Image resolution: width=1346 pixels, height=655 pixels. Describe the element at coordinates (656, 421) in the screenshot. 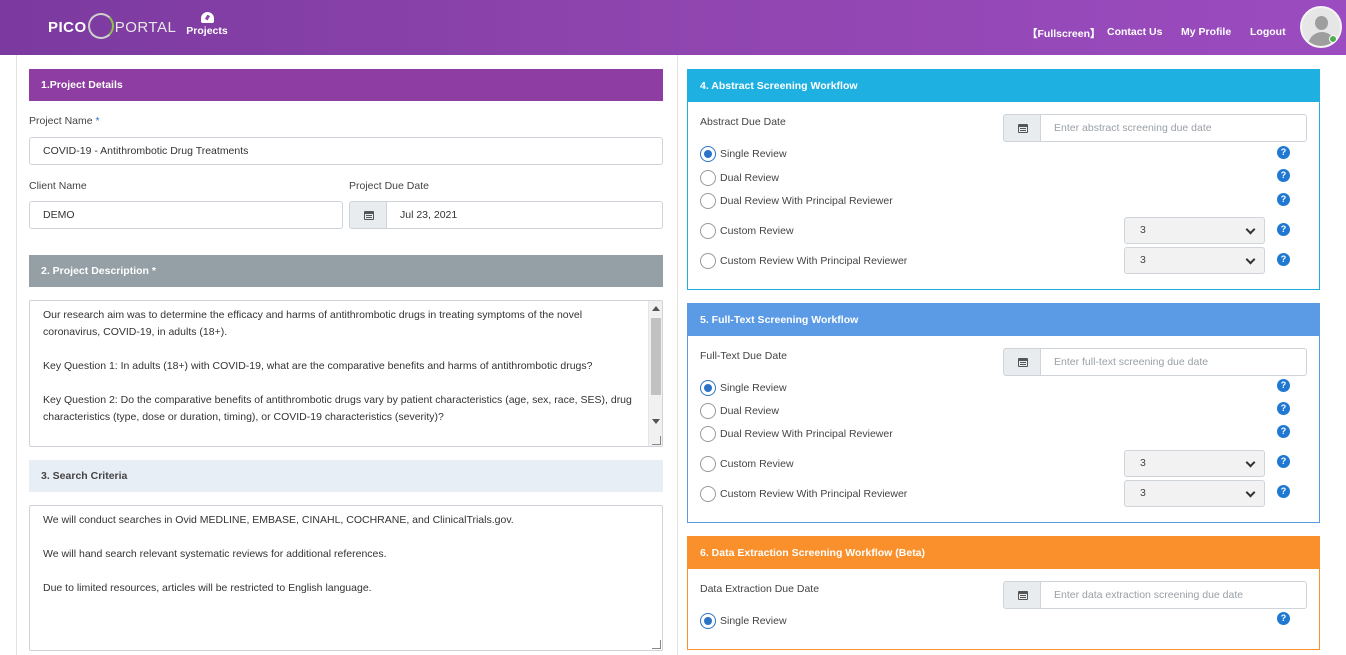

I see `scroll-down-arrow-icon` at that location.